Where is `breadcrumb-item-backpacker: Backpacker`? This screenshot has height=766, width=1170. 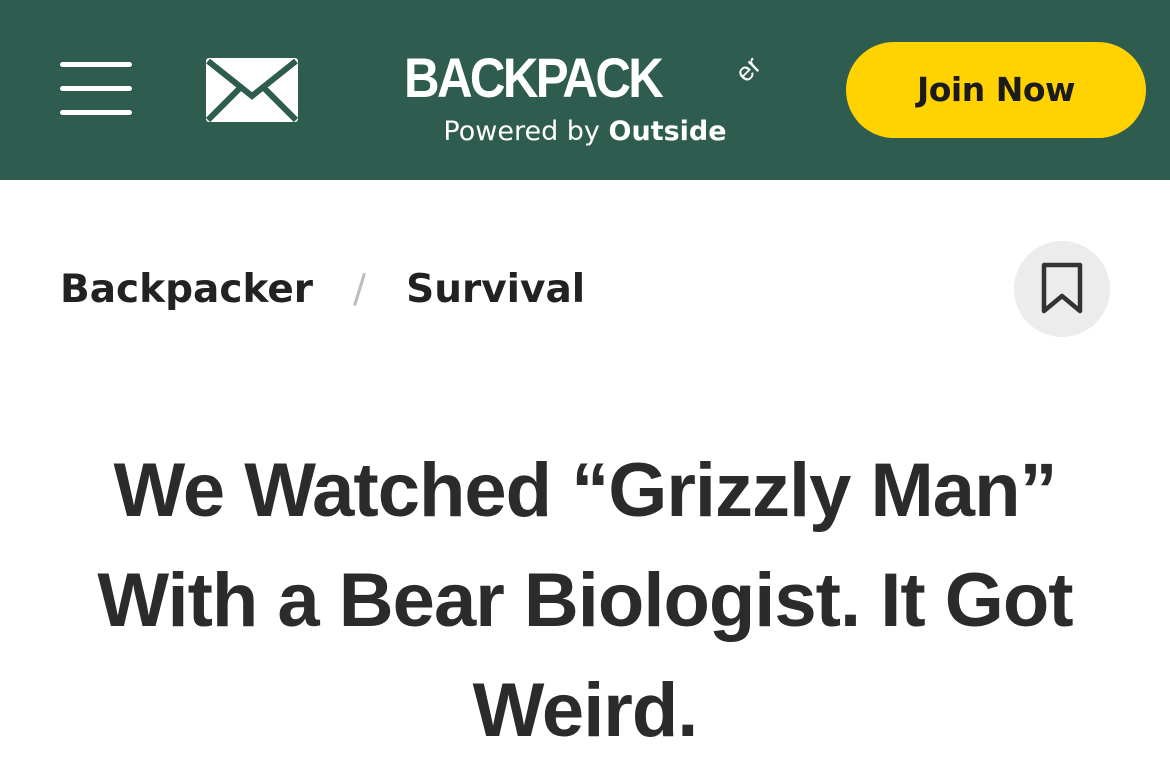
breadcrumb-item-backpacker: Backpacker is located at coordinates (186, 289).